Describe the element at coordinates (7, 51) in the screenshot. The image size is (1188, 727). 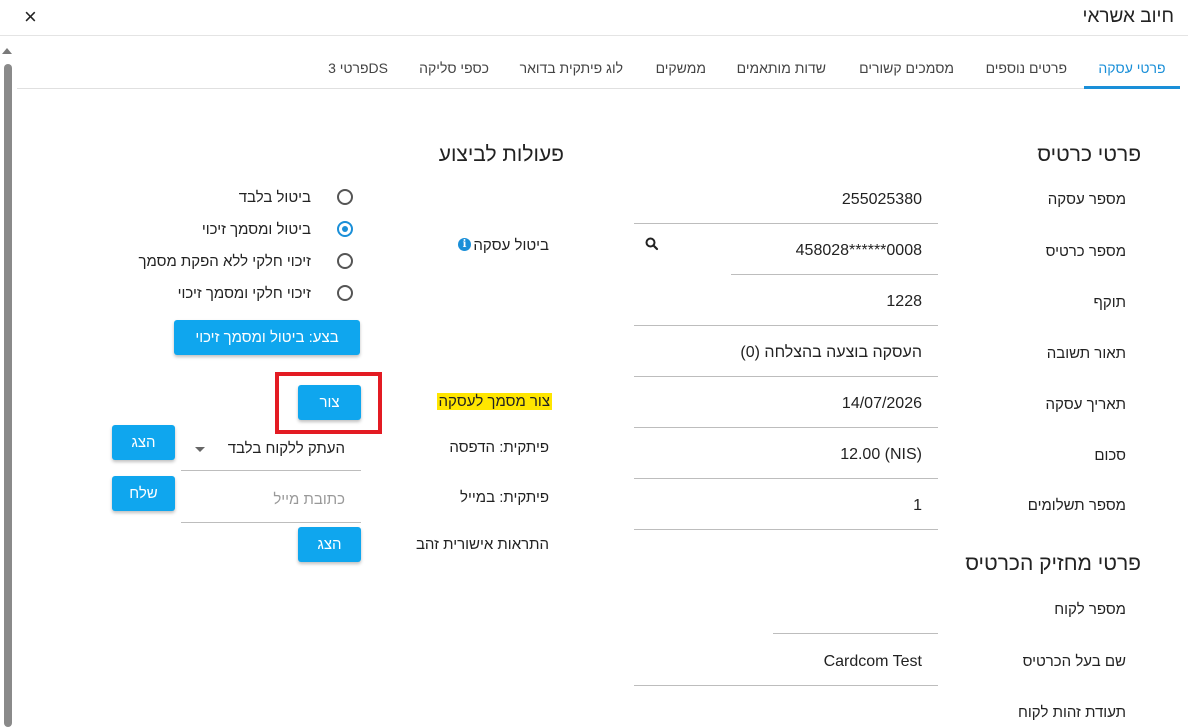
I see `scroll-up-arrow-icon` at that location.